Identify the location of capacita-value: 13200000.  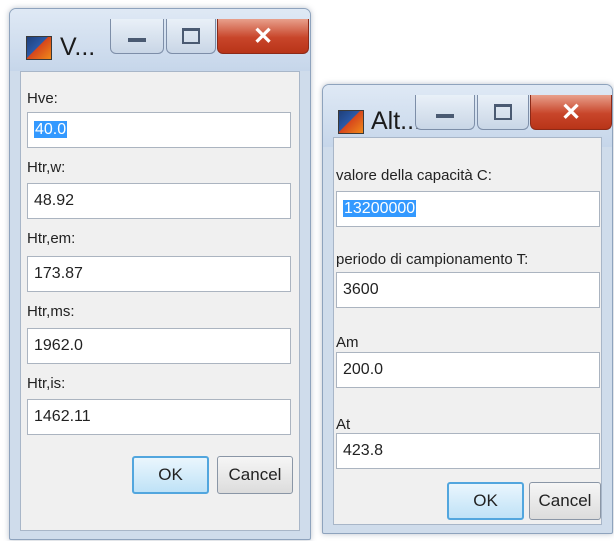
(380, 208).